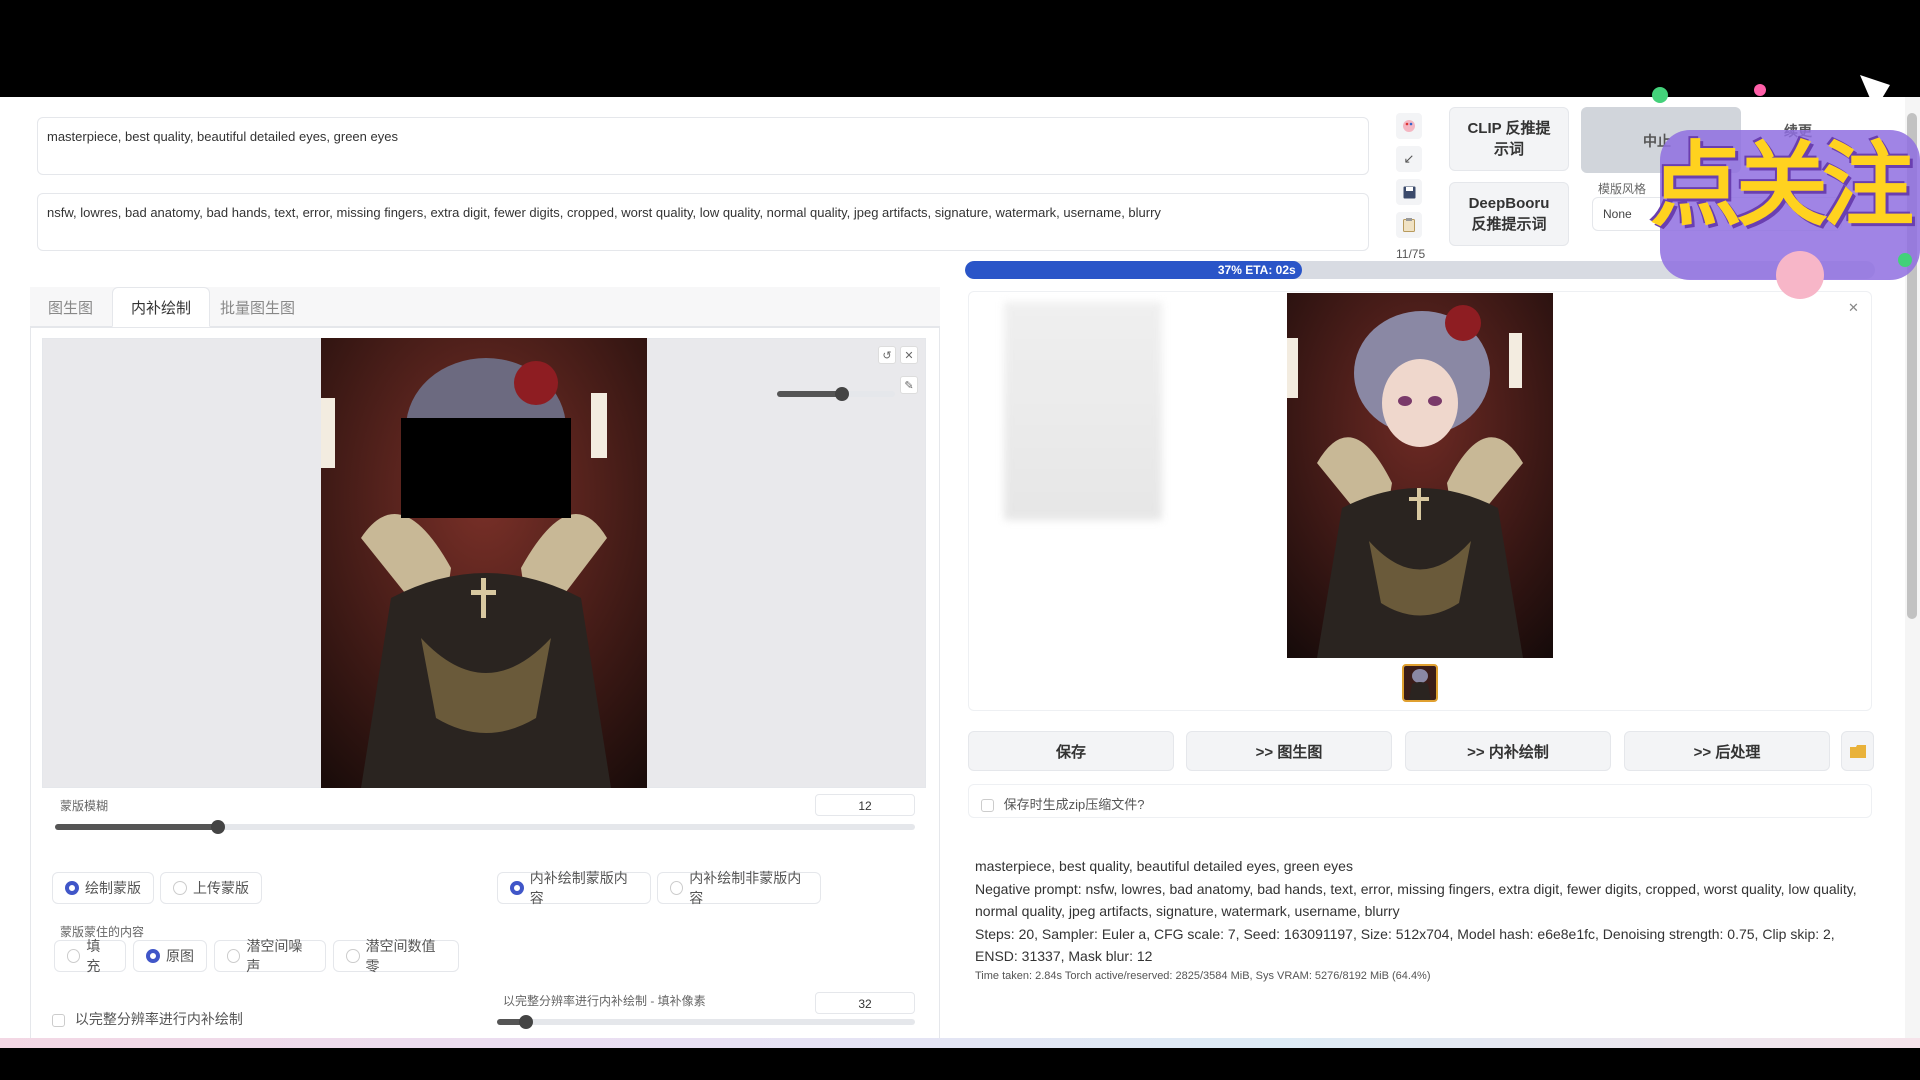  What do you see at coordinates (1782, 186) in the screenshot?
I see `sticker-text: 点关注` at bounding box center [1782, 186].